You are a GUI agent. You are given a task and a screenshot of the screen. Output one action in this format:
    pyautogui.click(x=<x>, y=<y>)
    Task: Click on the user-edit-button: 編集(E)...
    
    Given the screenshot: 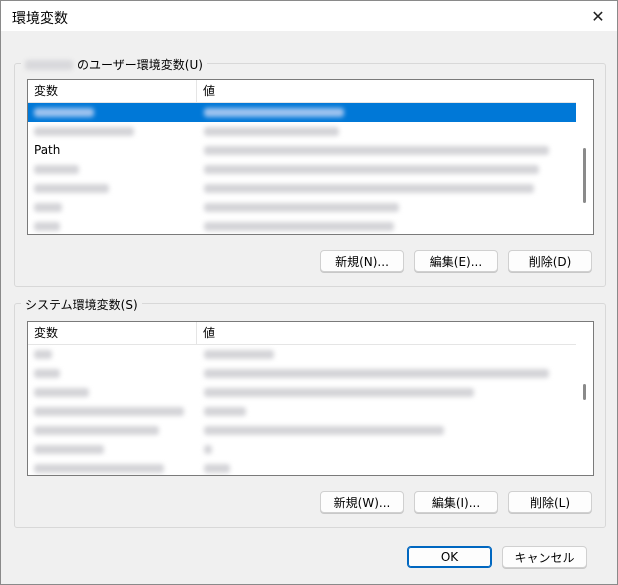 What is the action you would take?
    pyautogui.click(x=456, y=261)
    